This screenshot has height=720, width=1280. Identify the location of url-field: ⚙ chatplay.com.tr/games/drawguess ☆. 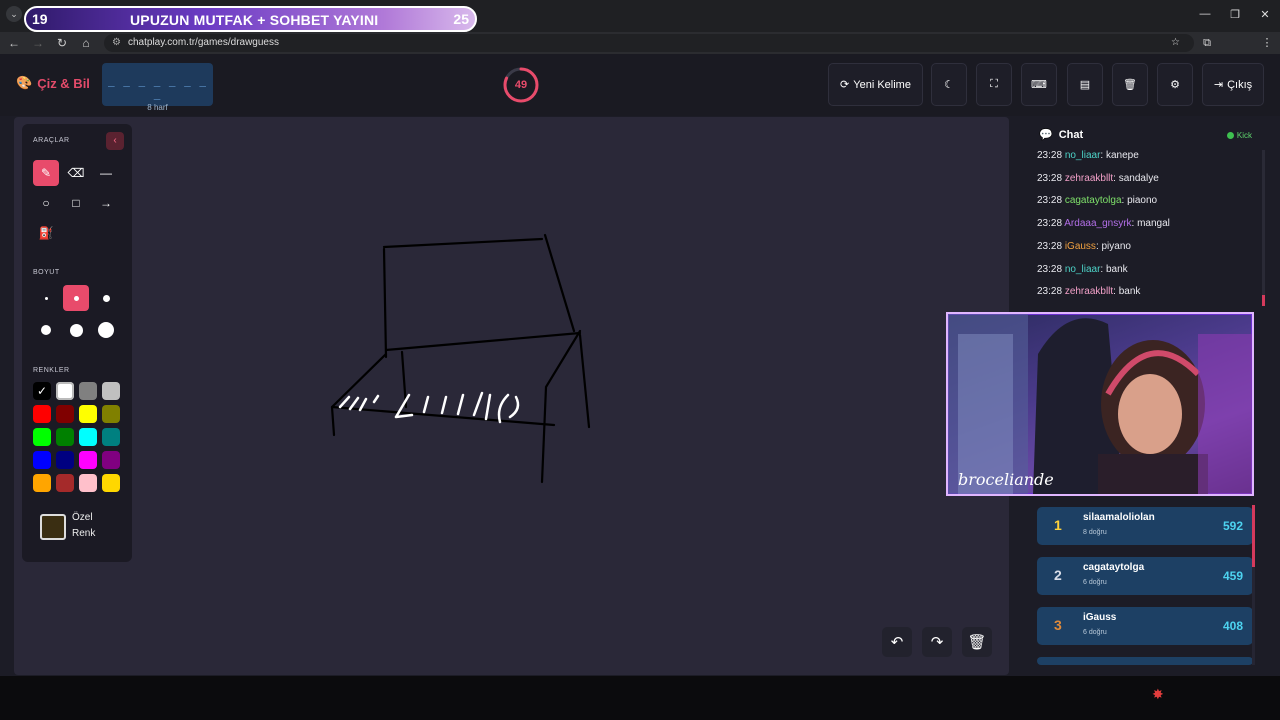
(649, 43).